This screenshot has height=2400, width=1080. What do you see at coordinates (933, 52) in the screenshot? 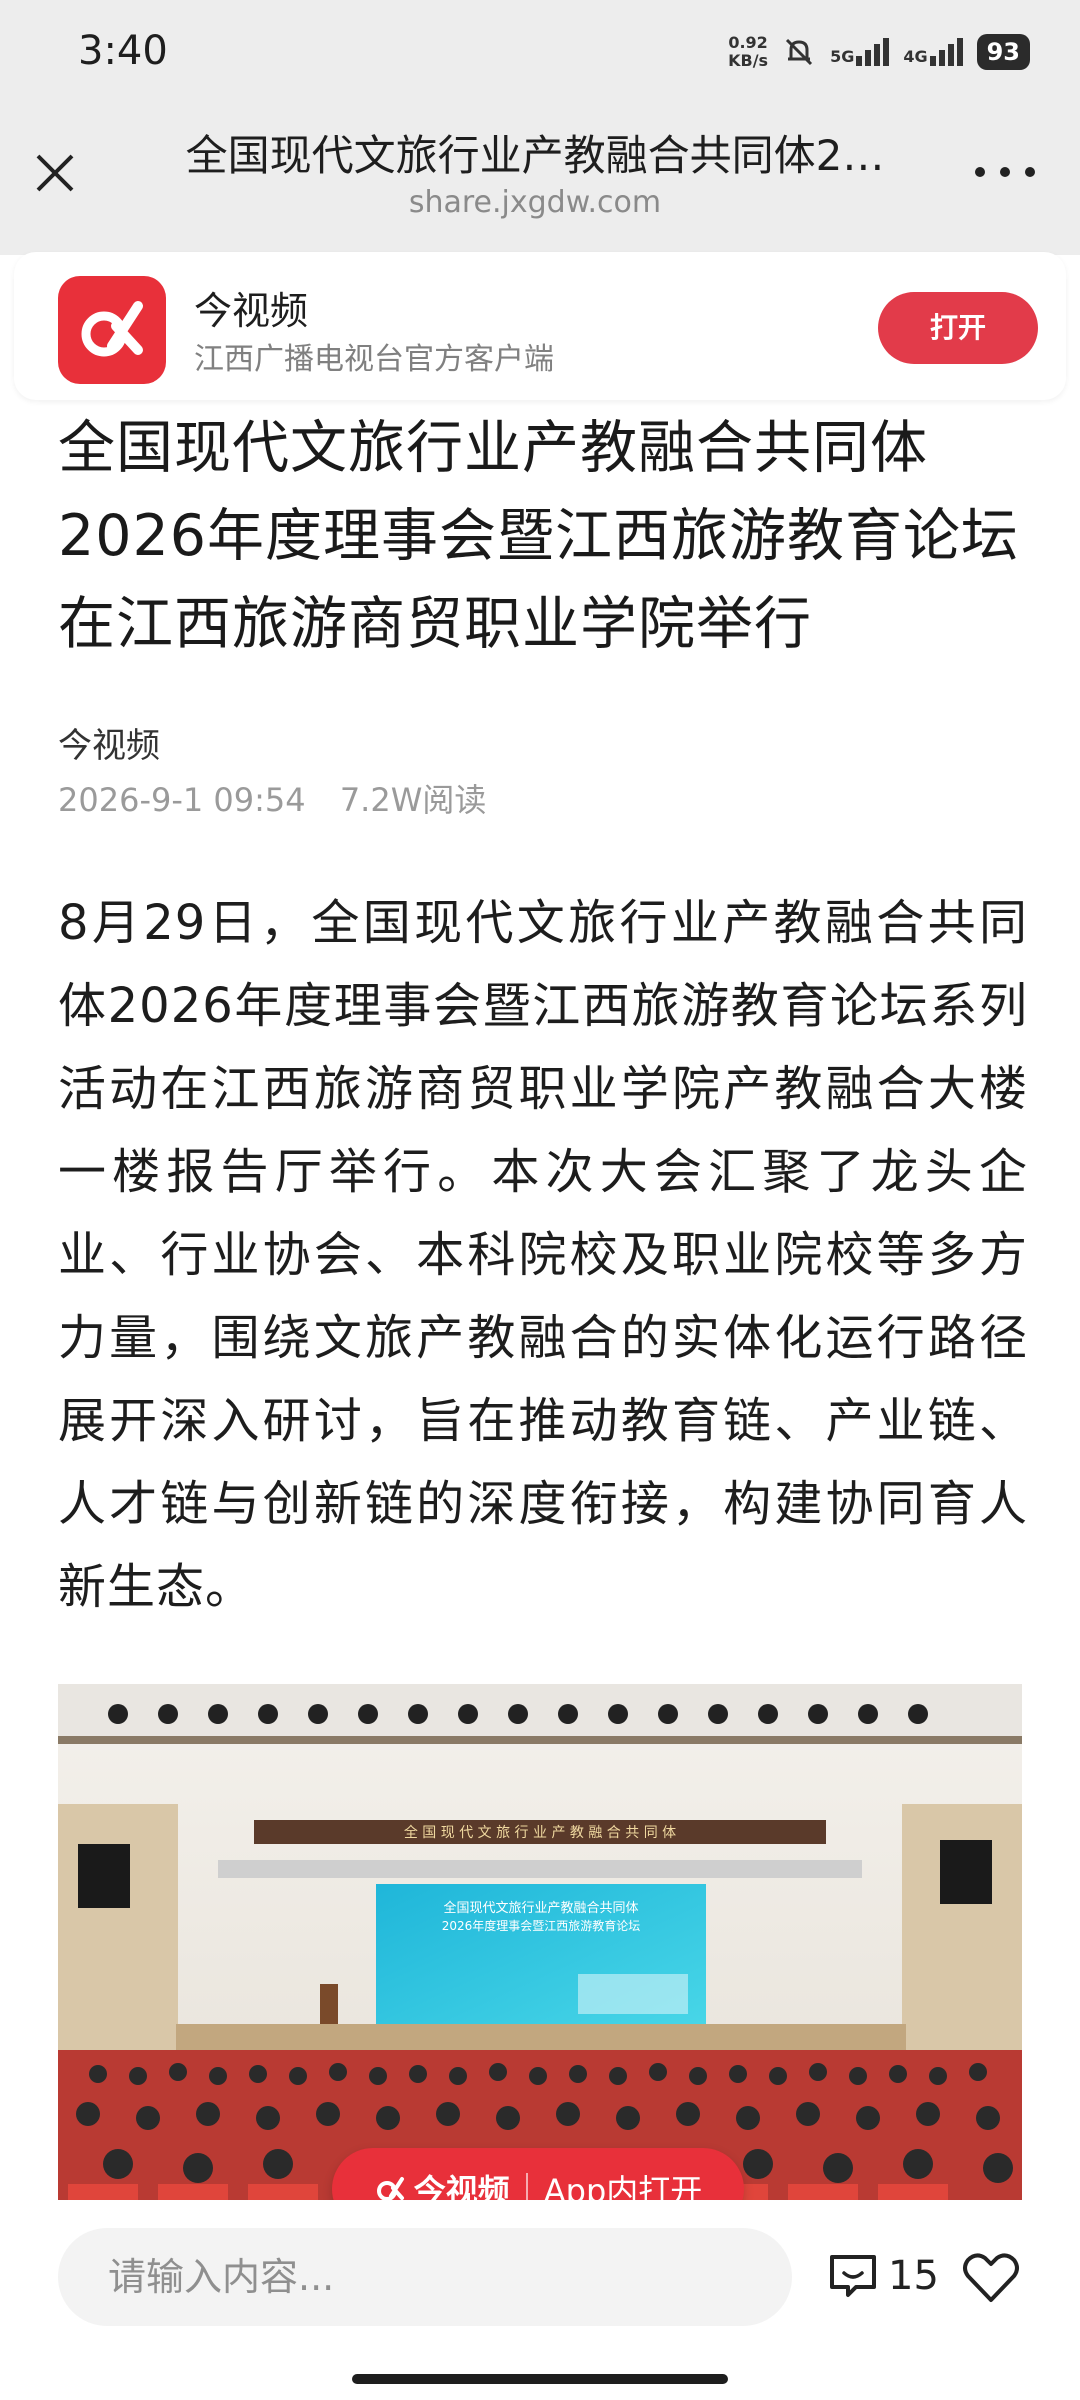
I see `signal-4g-icon: 4G` at bounding box center [933, 52].